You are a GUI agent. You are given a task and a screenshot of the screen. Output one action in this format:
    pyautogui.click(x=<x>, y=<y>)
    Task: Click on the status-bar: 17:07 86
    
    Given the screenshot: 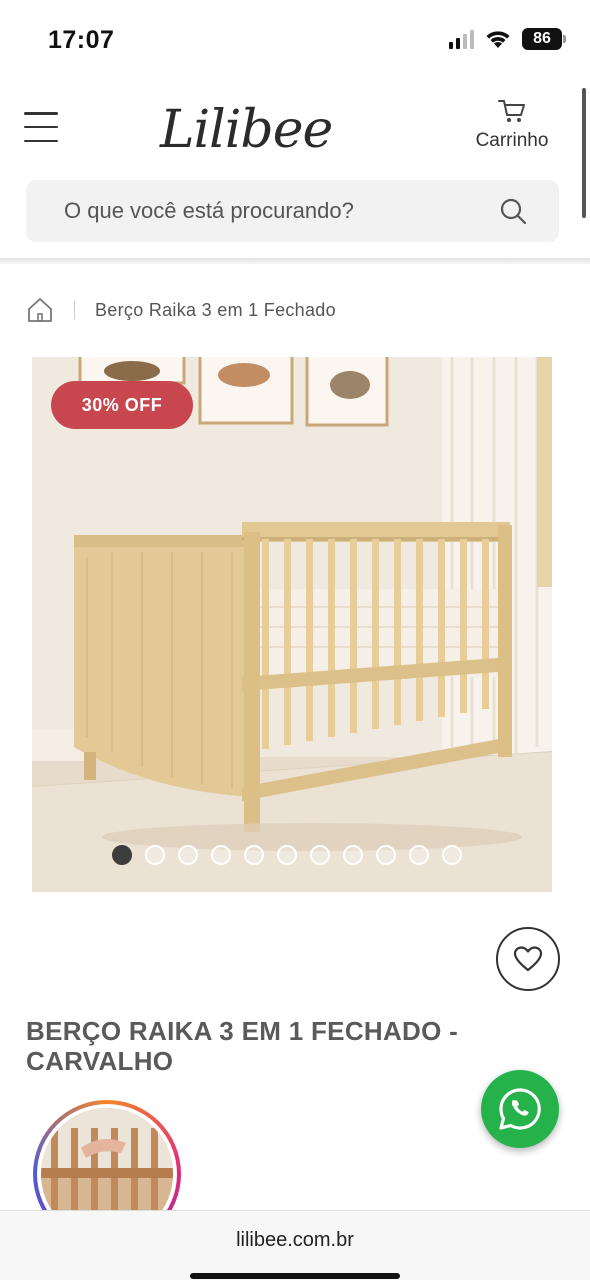 What is the action you would take?
    pyautogui.click(x=295, y=40)
    